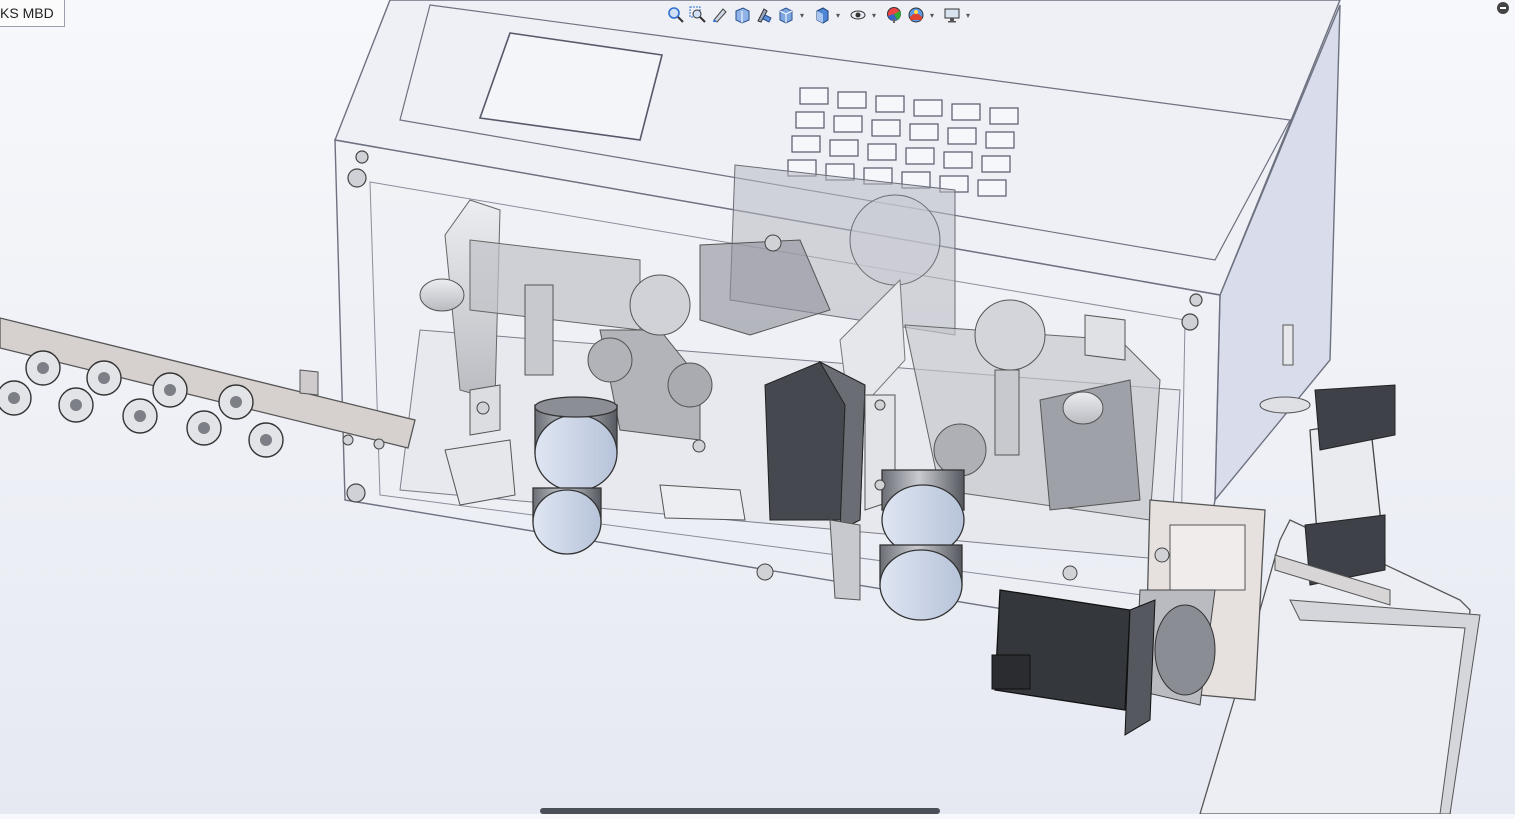  Describe the element at coordinates (32, 13) in the screenshot. I see `viewport-tab: KS MBD` at that location.